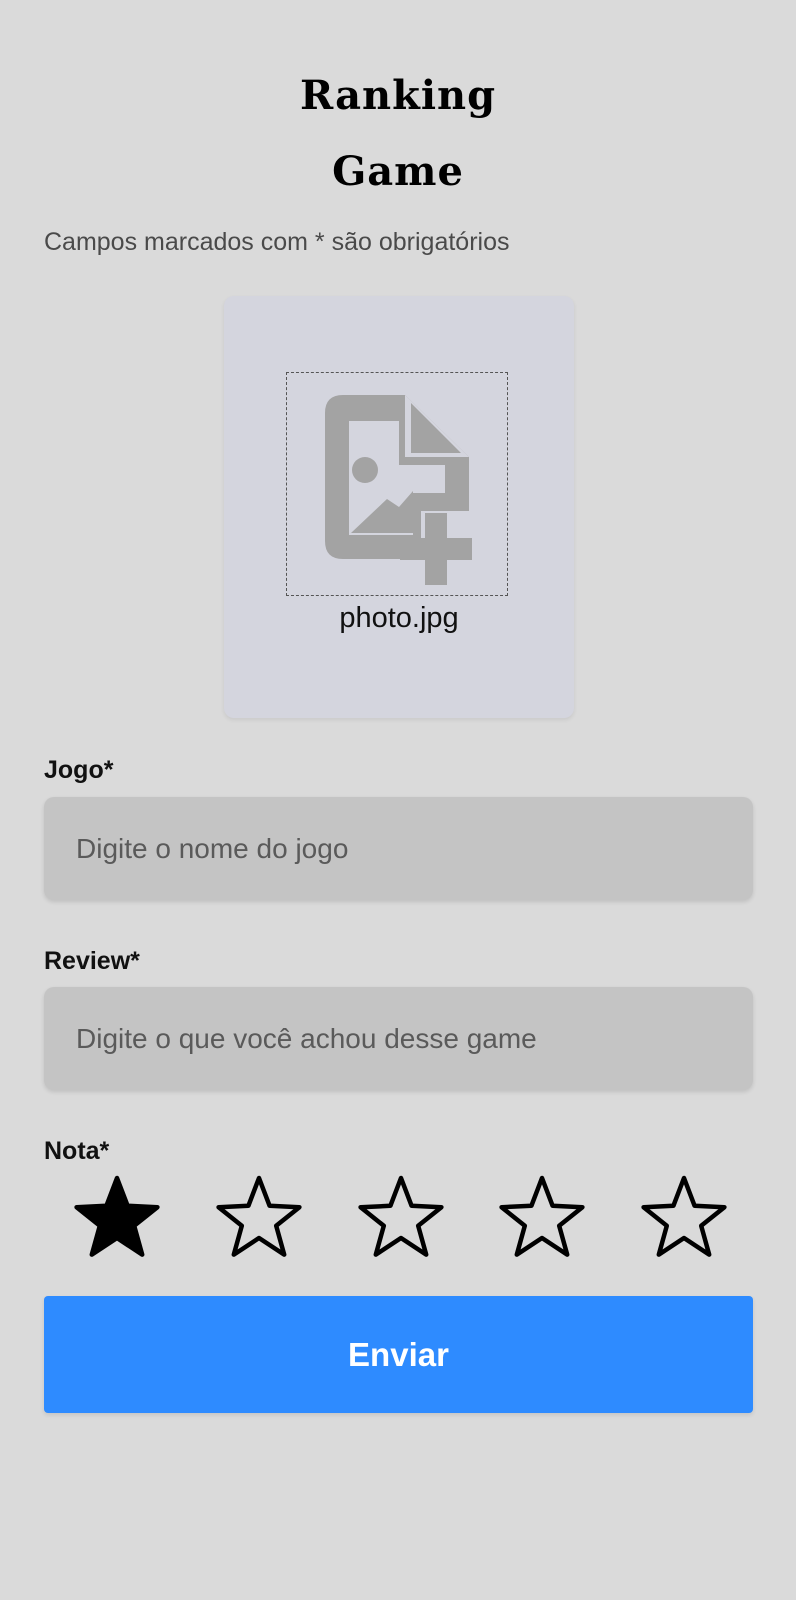 Image resolution: width=796 pixels, height=1600 pixels. Describe the element at coordinates (398, 848) in the screenshot. I see `game-name-input` at that location.